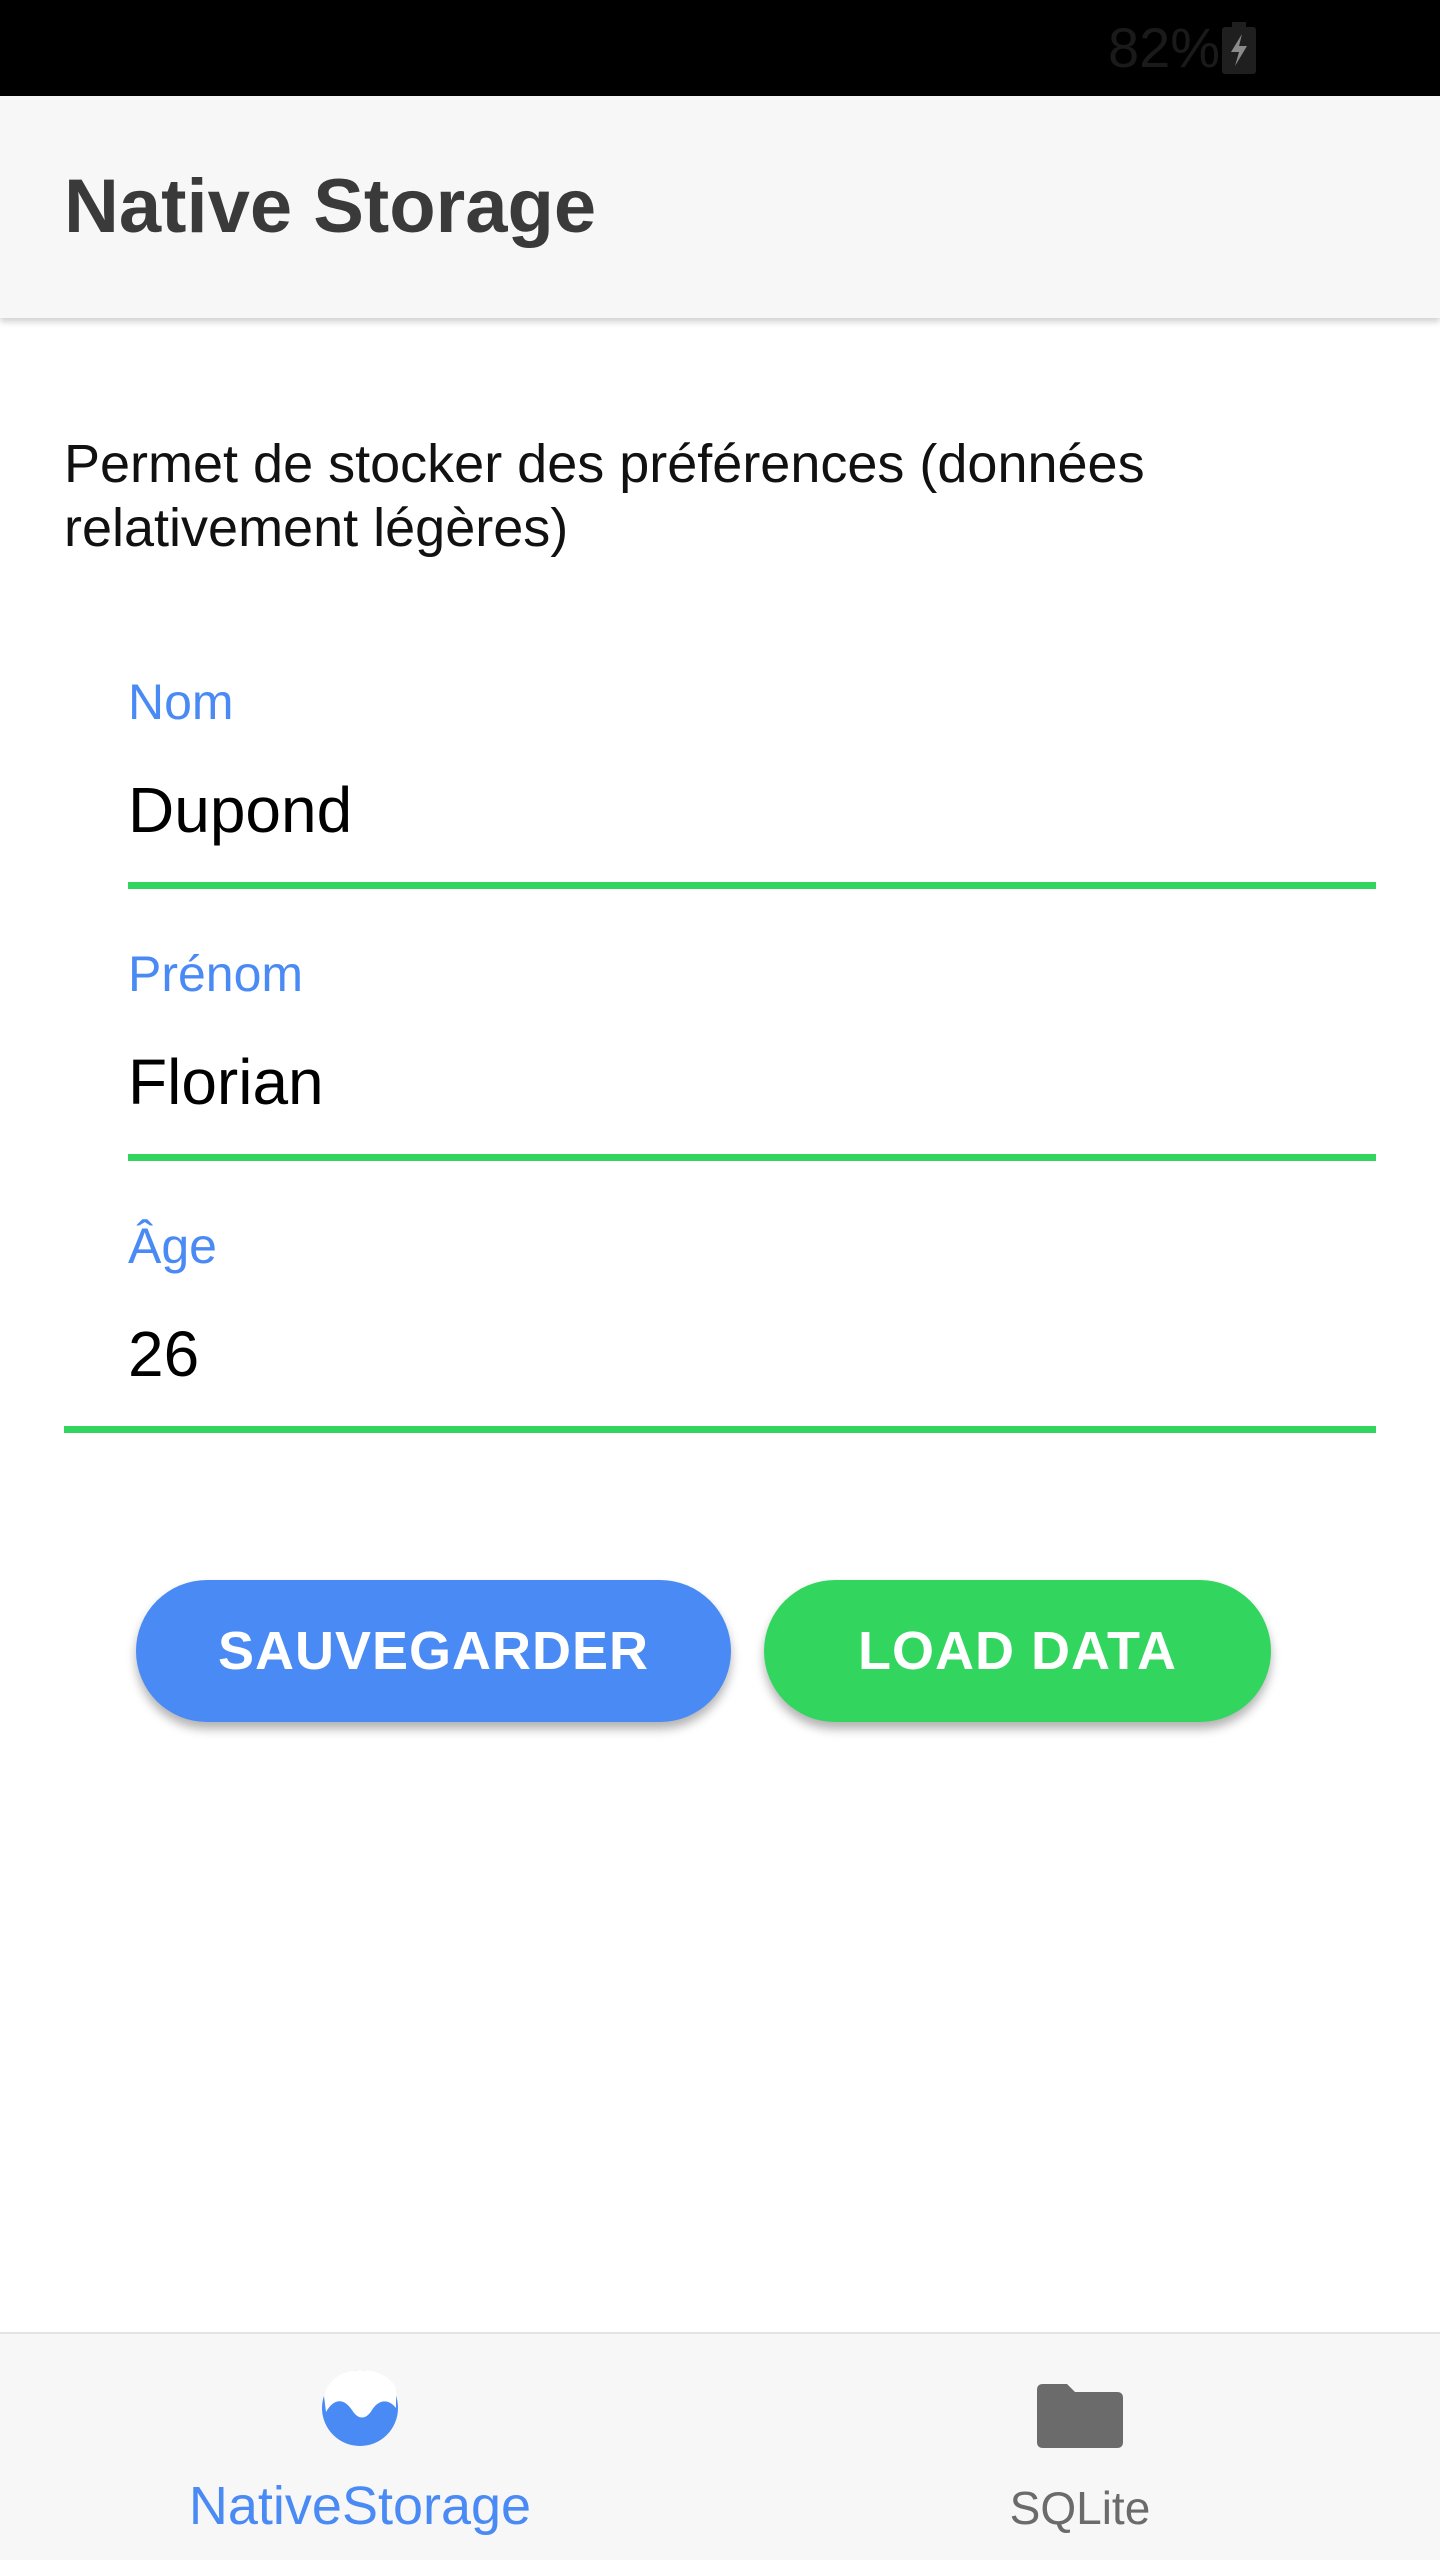  Describe the element at coordinates (720, 1429) in the screenshot. I see `age-underline` at that location.